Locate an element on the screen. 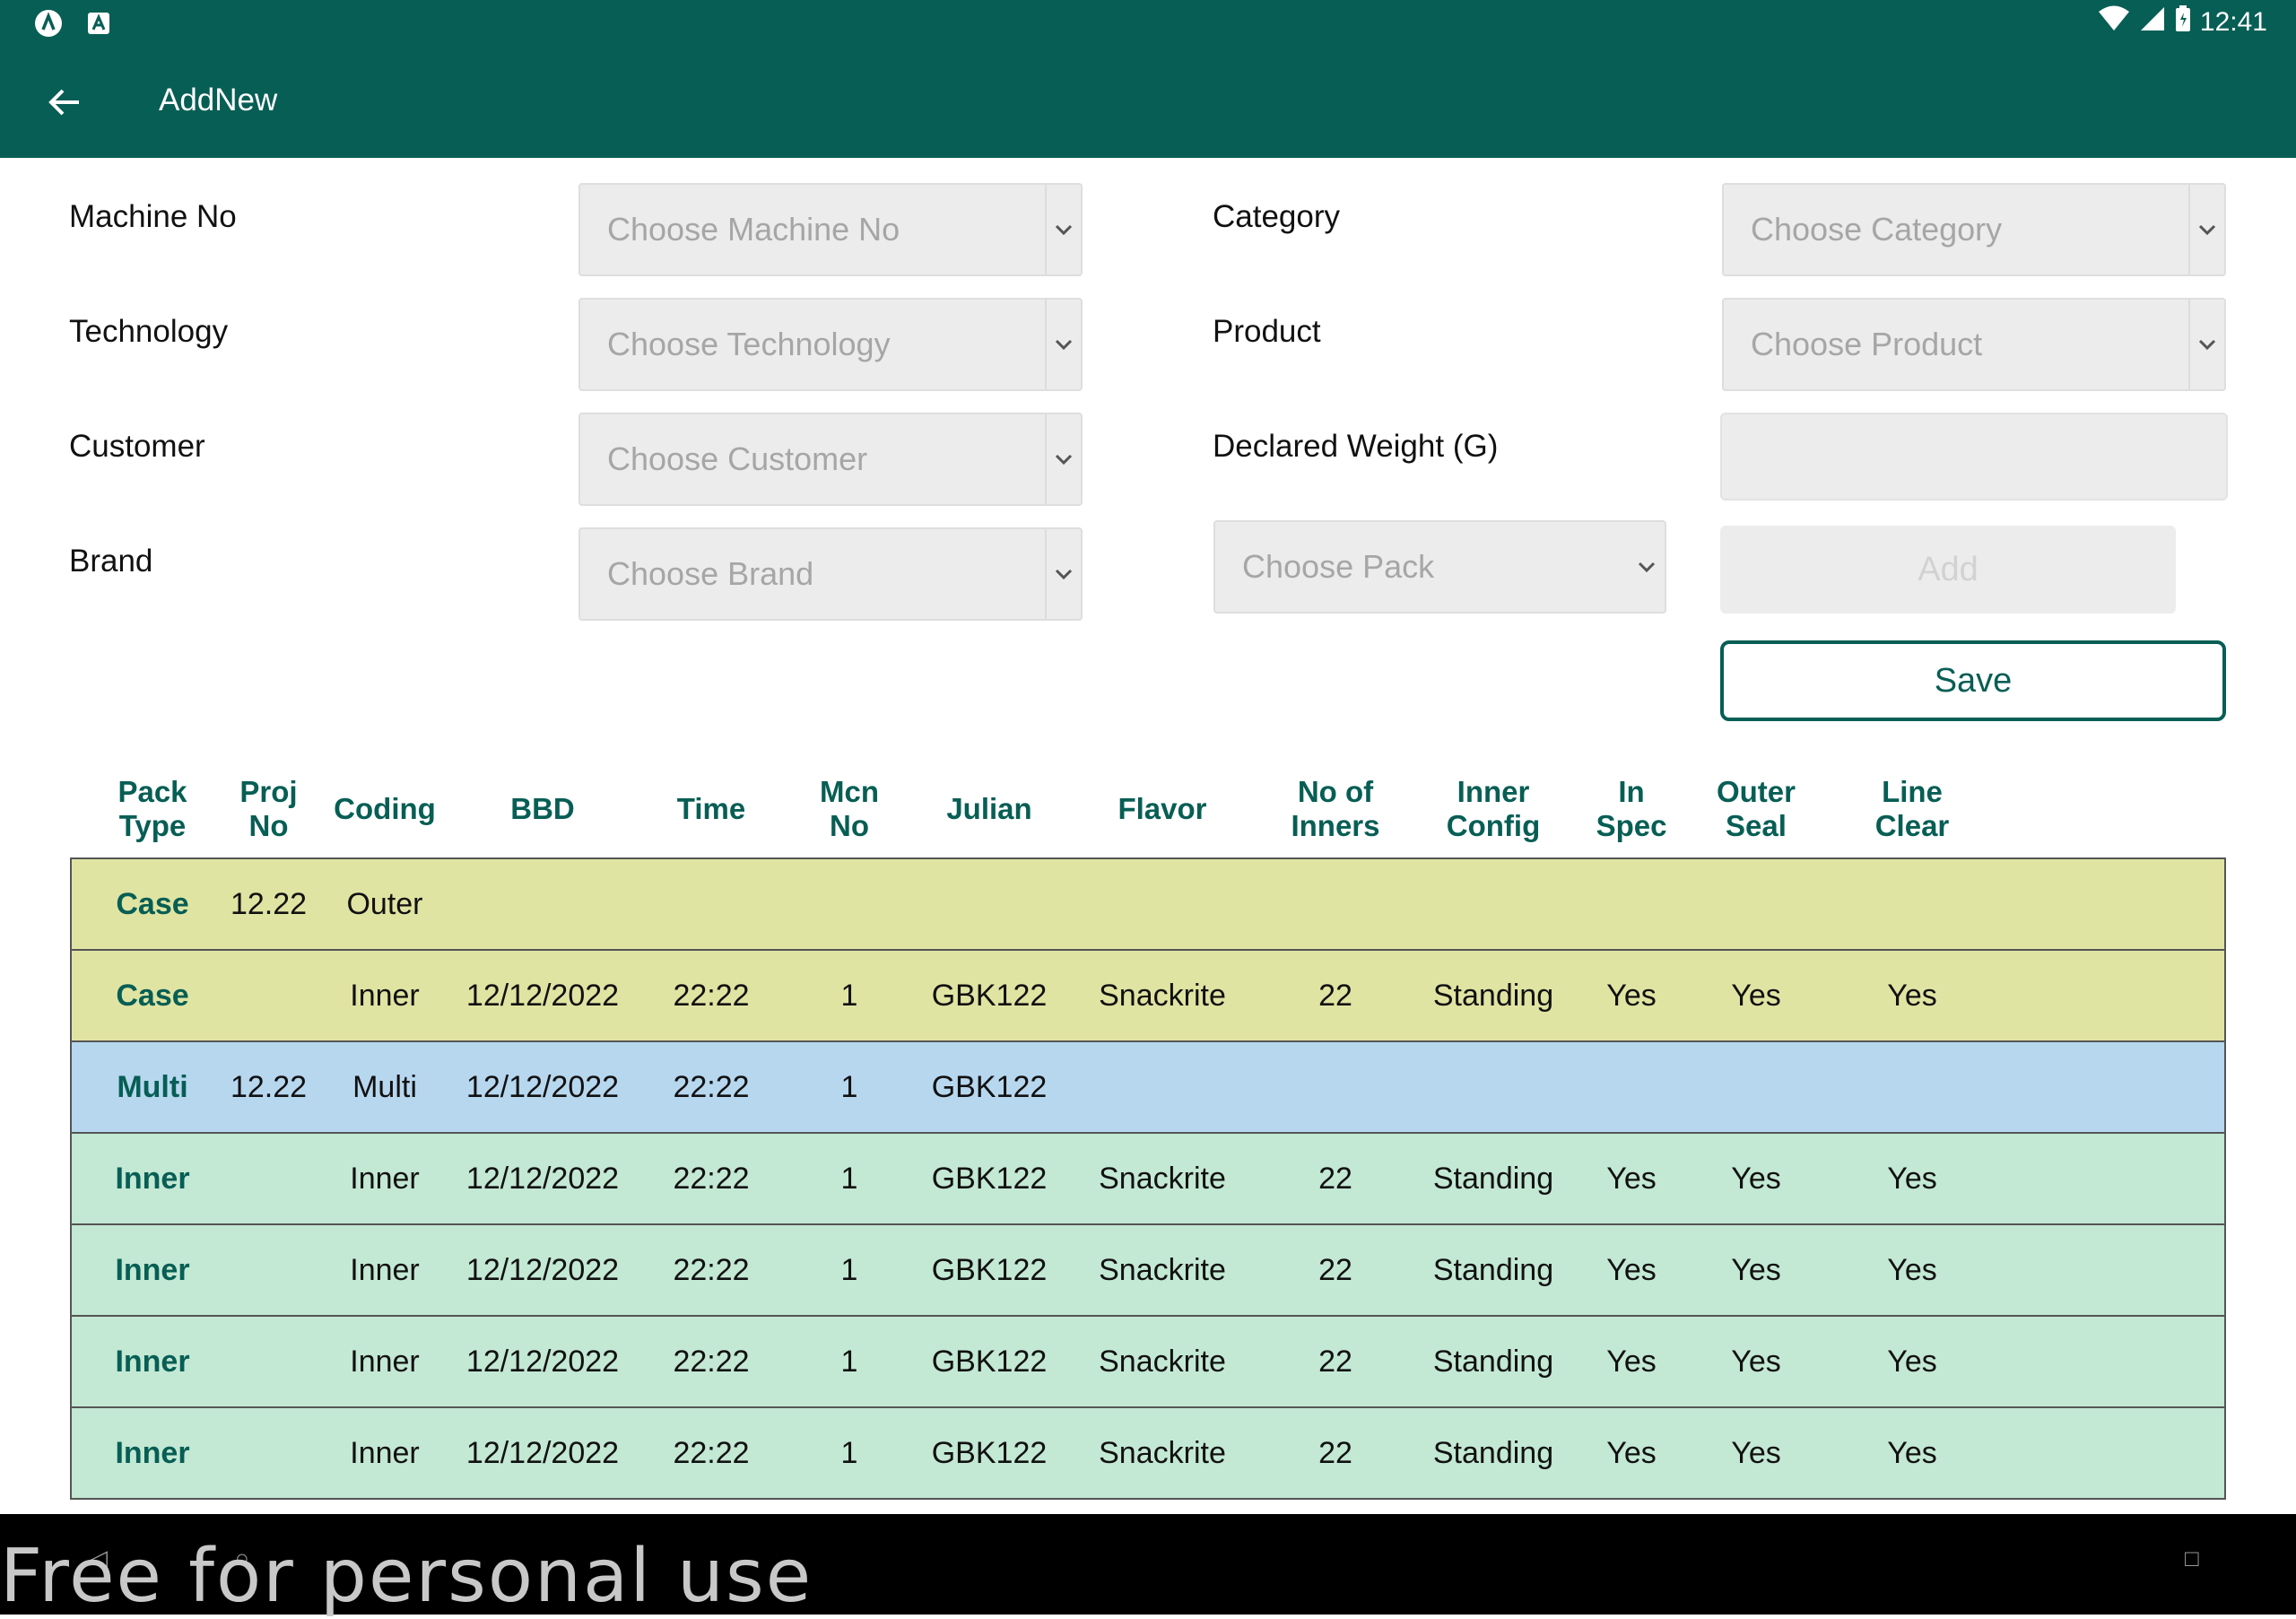 Image resolution: width=2296 pixels, height=1619 pixels. table-cell: Multi is located at coordinates (152, 1086).